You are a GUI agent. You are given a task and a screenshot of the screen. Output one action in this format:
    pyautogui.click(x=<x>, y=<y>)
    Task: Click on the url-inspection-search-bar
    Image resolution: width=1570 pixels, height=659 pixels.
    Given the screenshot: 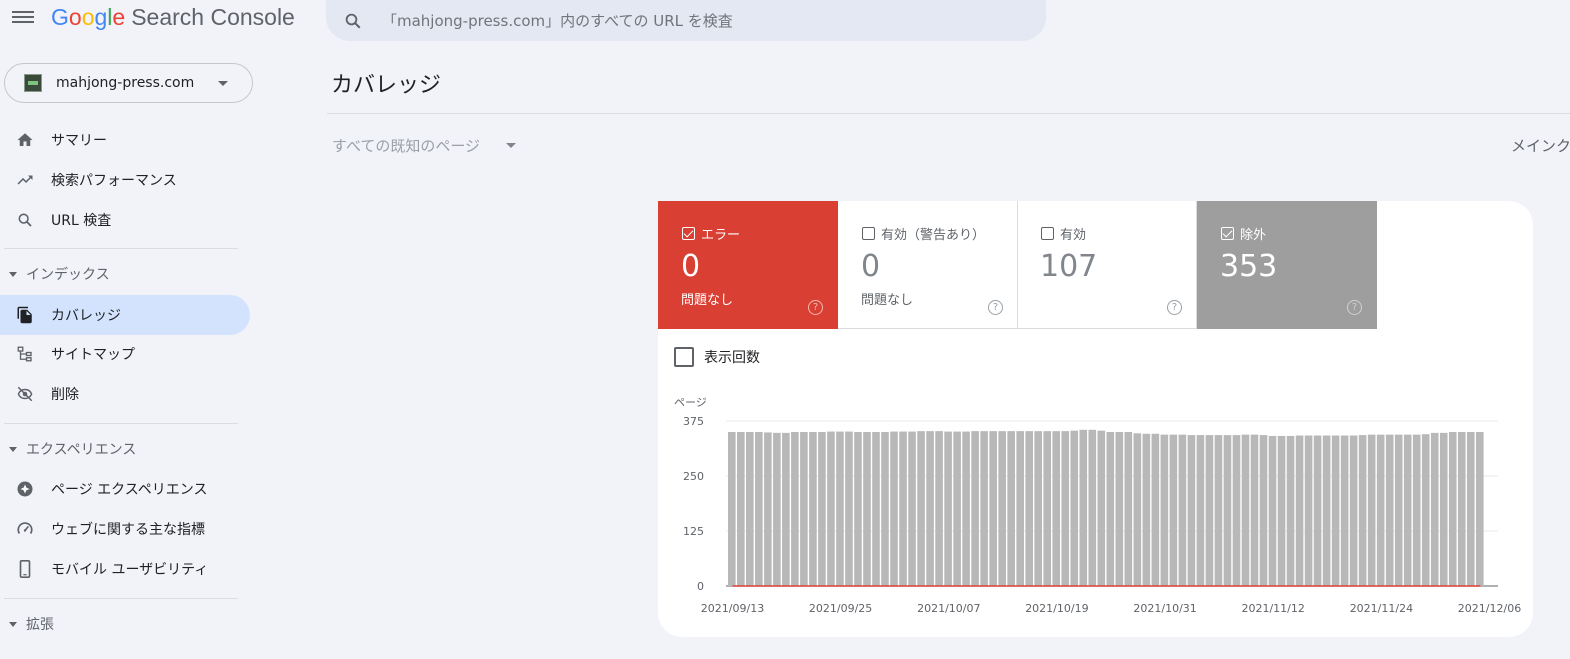 What is the action you would take?
    pyautogui.click(x=686, y=20)
    